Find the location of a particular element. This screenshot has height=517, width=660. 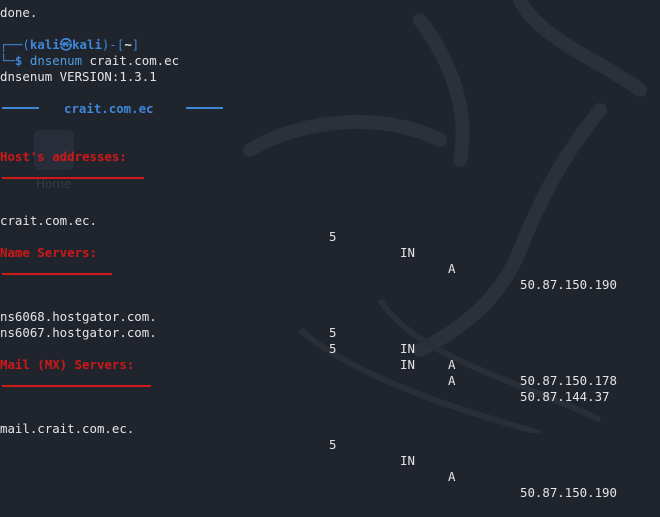

section-title-mx-servers: Mail (MX) Servers: is located at coordinates (67, 364).